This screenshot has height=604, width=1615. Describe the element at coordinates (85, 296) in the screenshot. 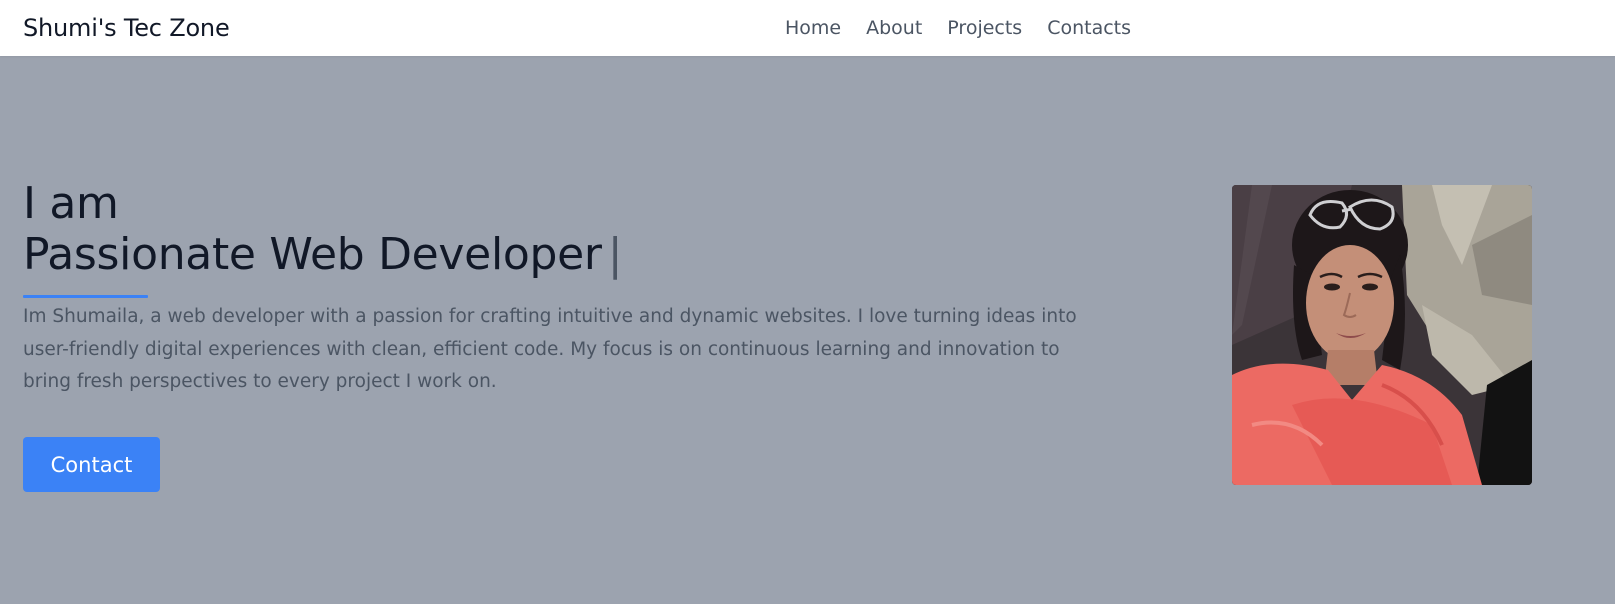

I see `heading-underline` at that location.